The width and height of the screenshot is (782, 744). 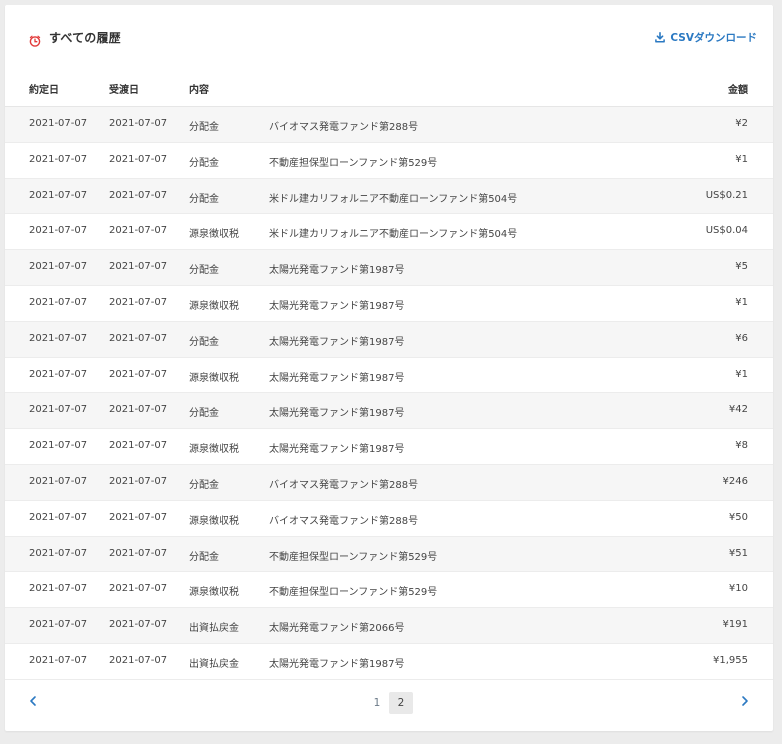 What do you see at coordinates (738, 589) in the screenshot?
I see `amount-cell: ¥10` at bounding box center [738, 589].